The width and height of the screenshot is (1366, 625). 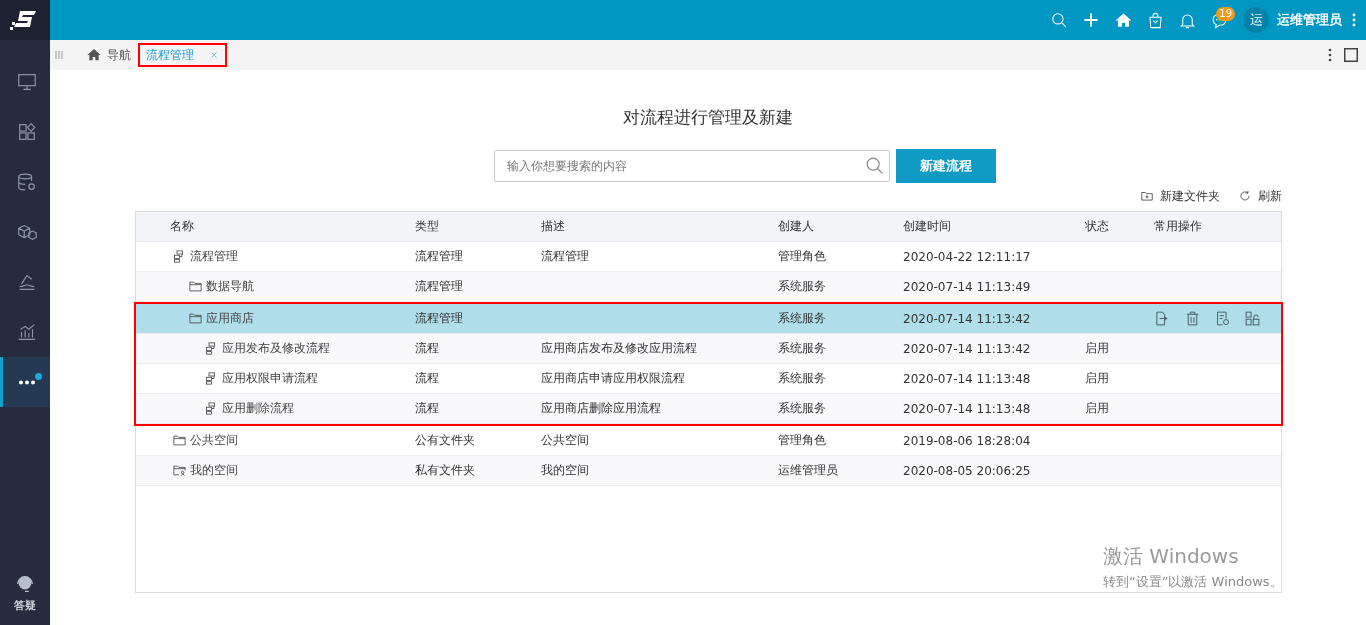 I want to click on search-field: 输入你想要搜索的内容, so click(x=692, y=166).